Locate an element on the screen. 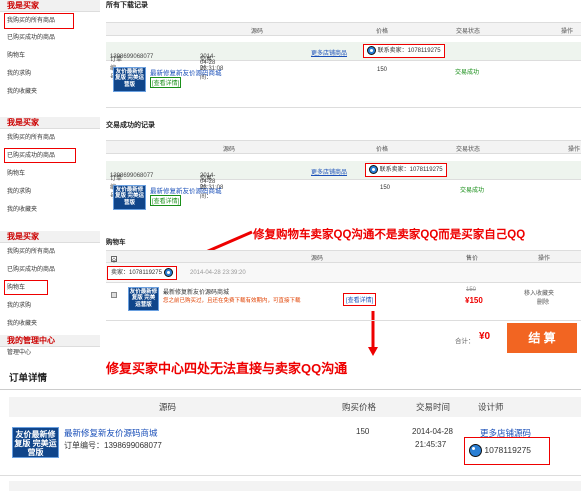  total-amount: ¥0 is located at coordinates (485, 336).